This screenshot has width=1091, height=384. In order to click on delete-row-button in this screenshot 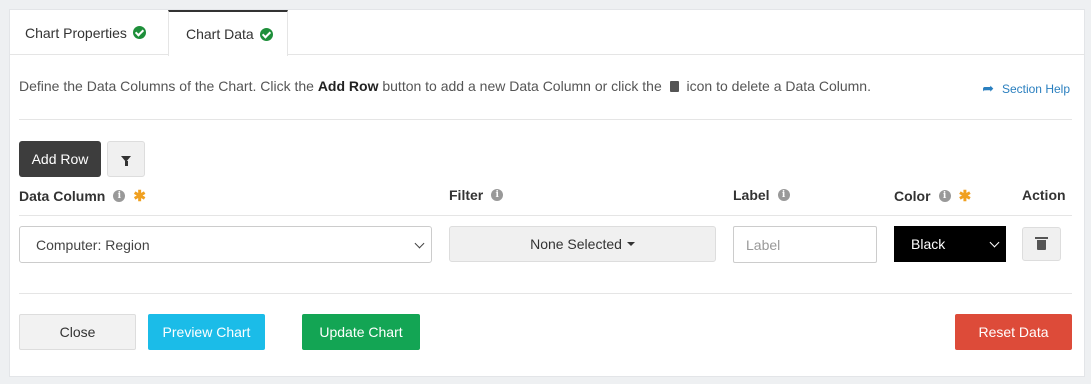, I will do `click(1041, 244)`.